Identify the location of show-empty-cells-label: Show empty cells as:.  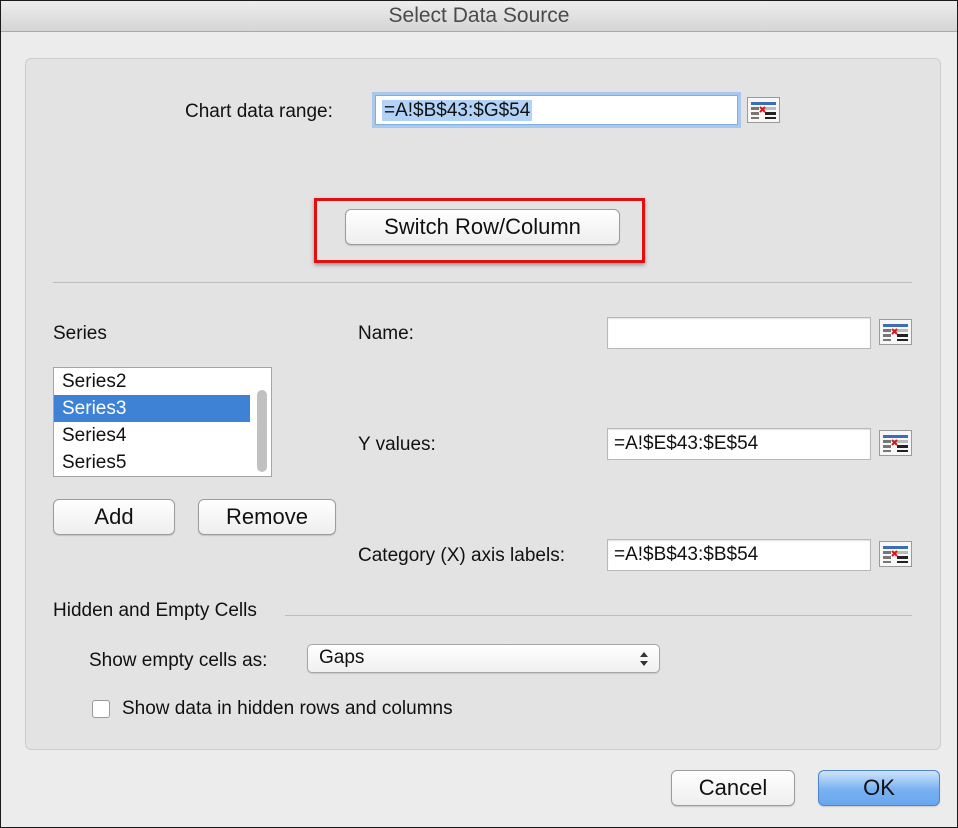
(178, 660).